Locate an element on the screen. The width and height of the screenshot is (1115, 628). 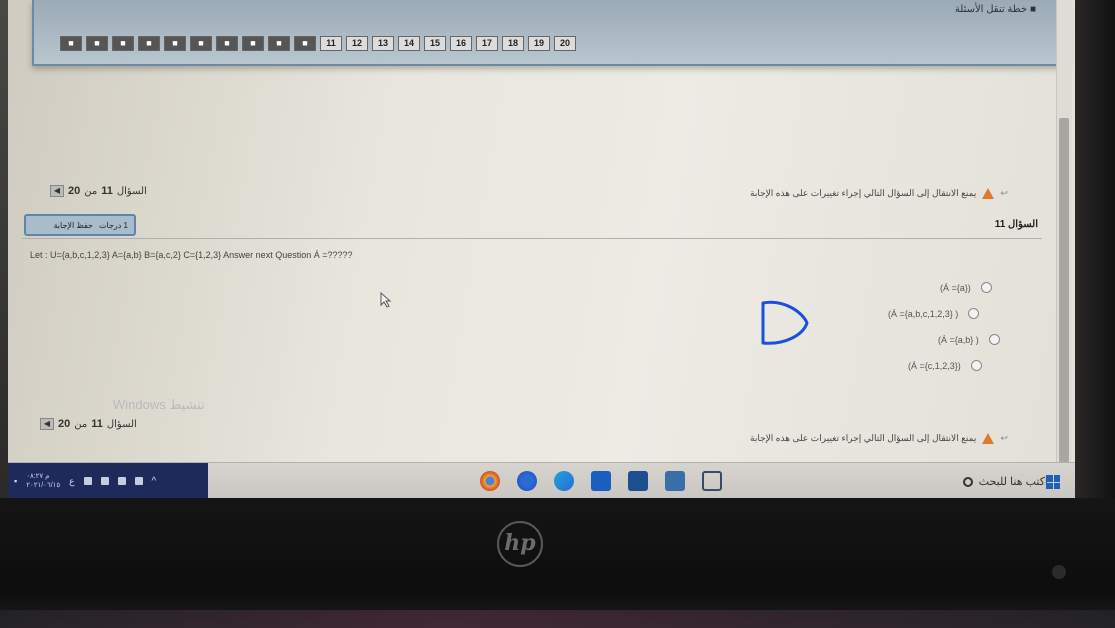
clock-time: م ٠٨:٢٧ is located at coordinates (38, 476).